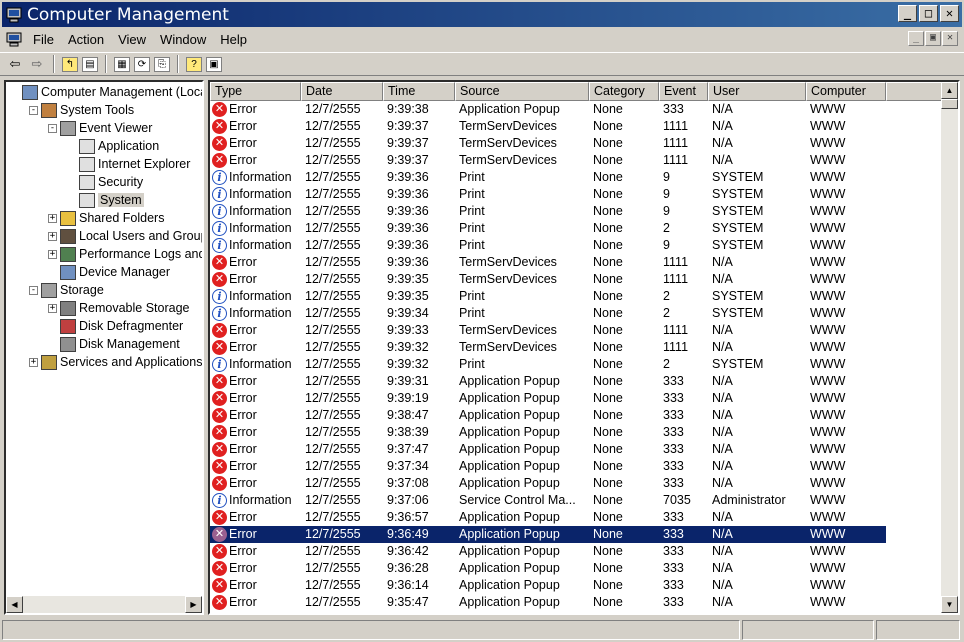  Describe the element at coordinates (106, 218) in the screenshot. I see `tree-node: + Shared Folders` at that location.